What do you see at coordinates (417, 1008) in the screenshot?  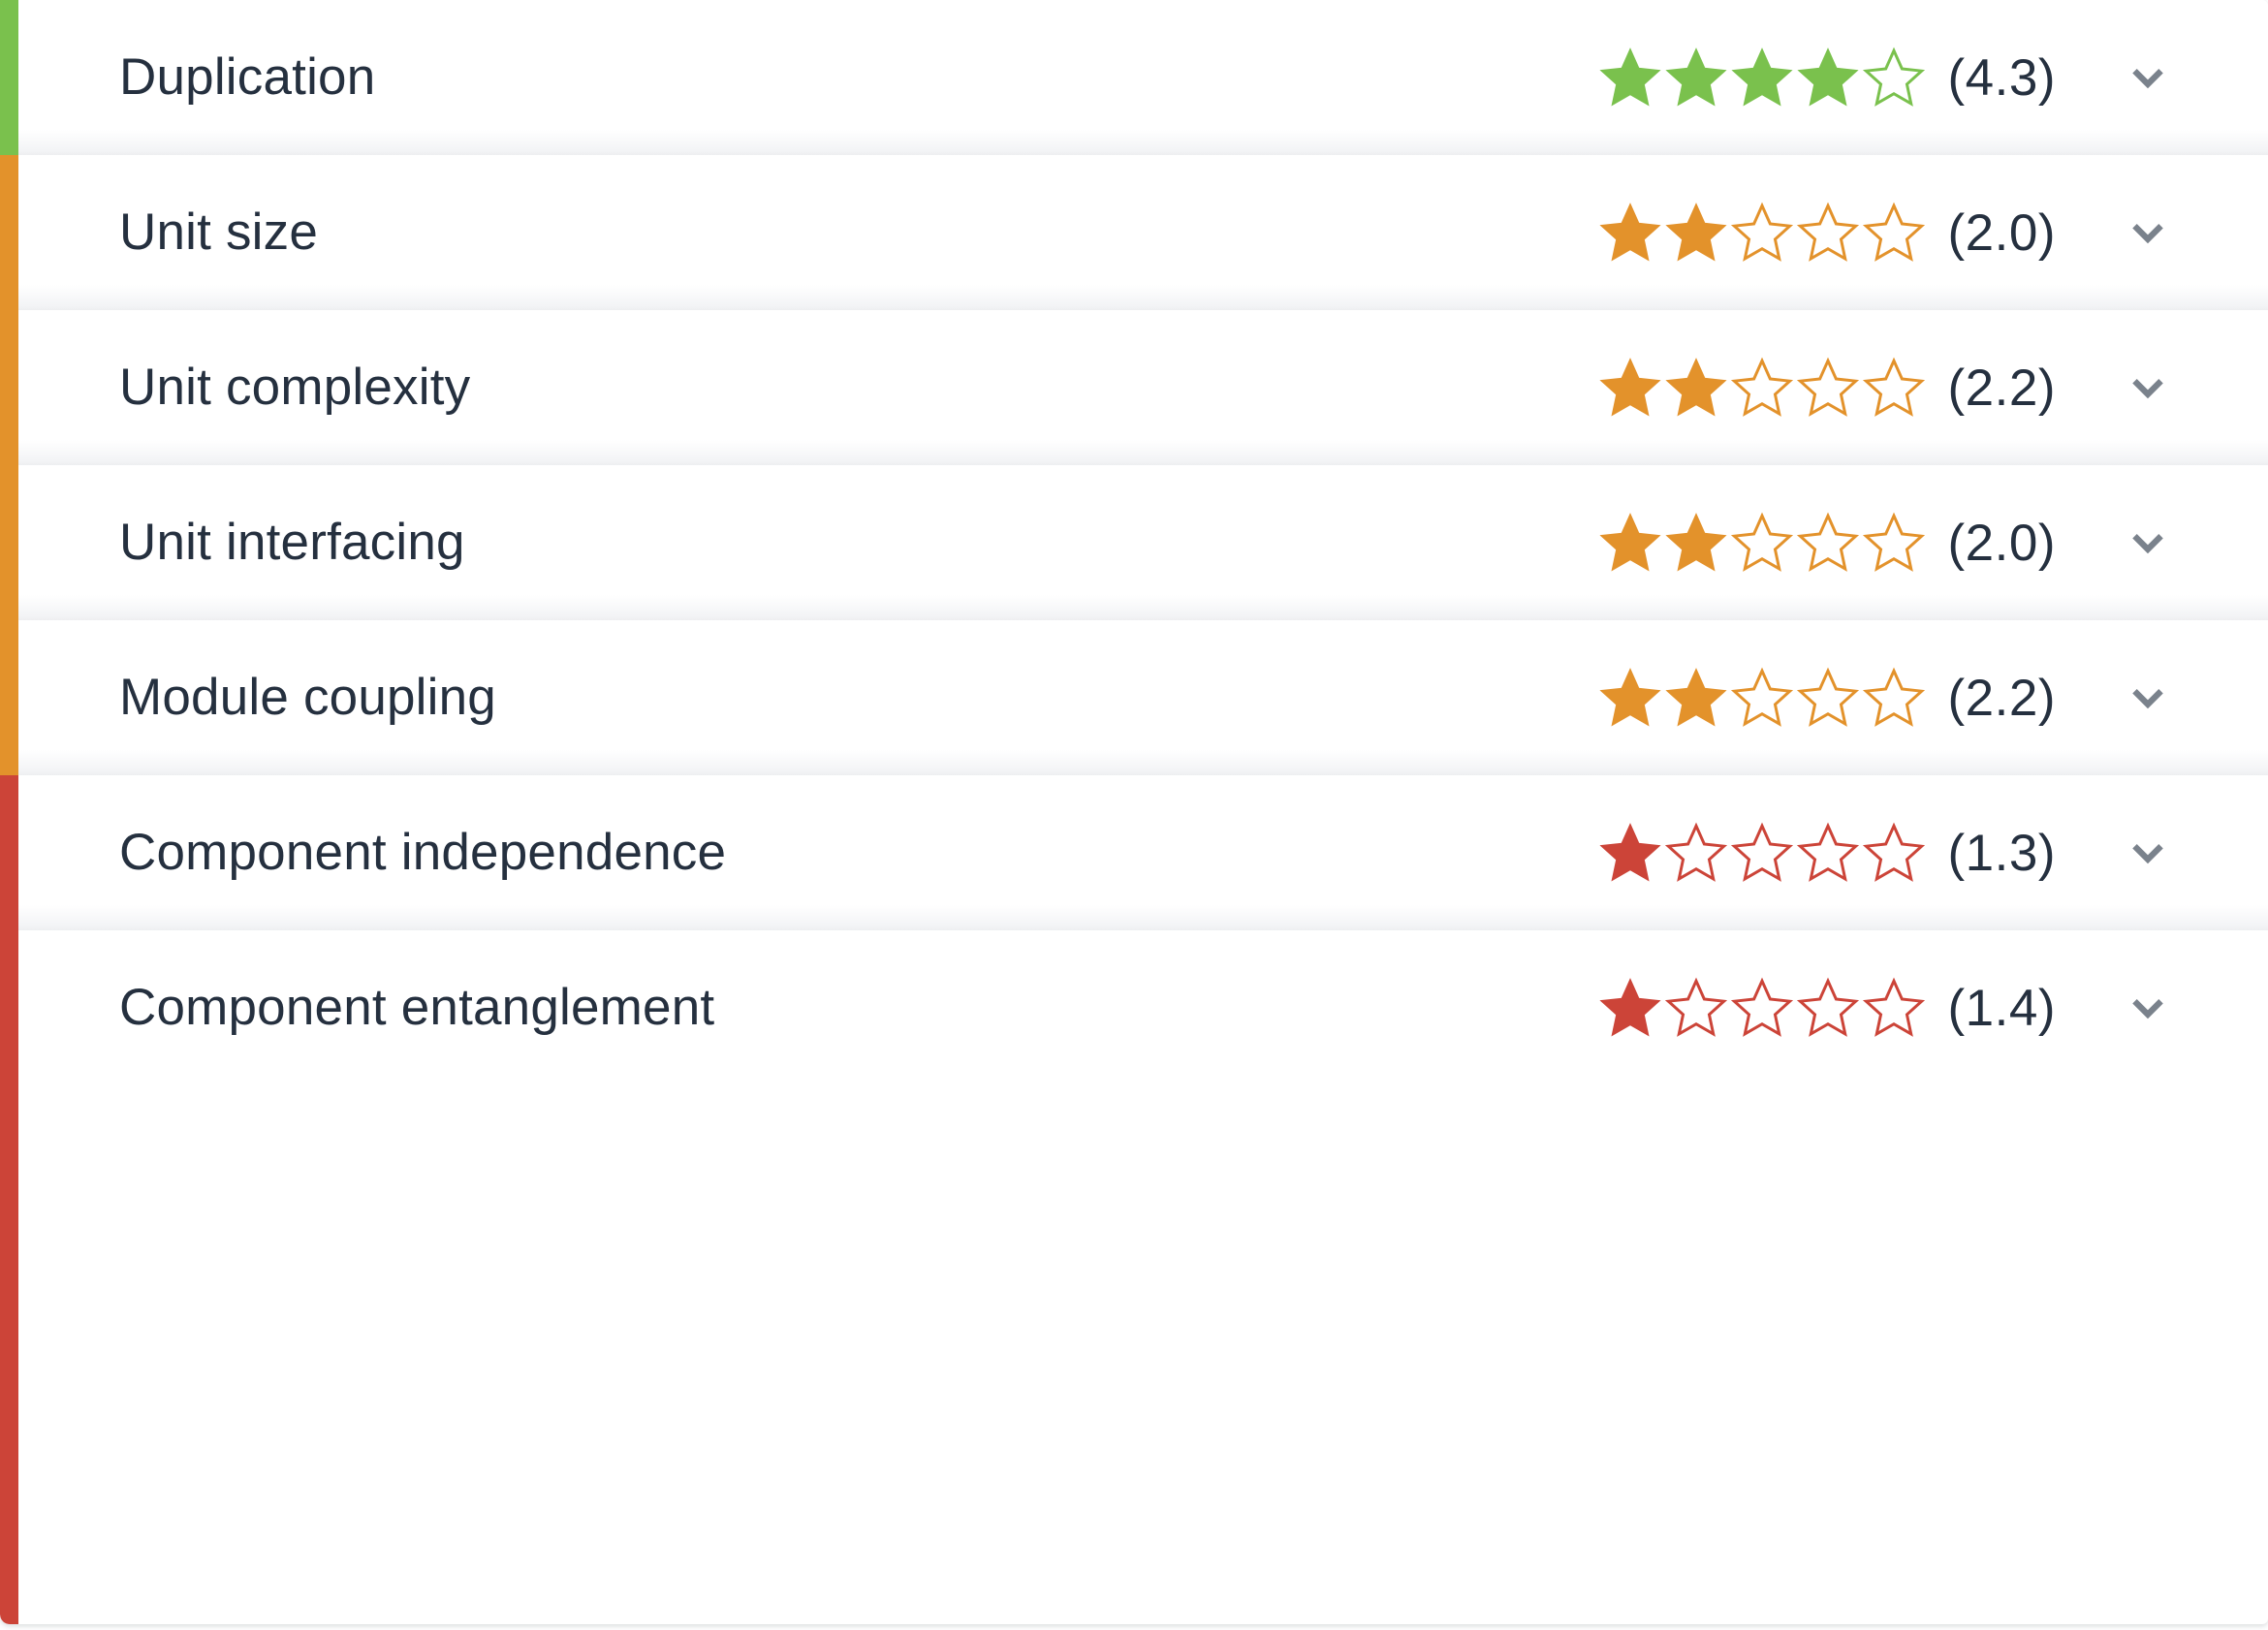 I see `metric-label: Component entanglement` at bounding box center [417, 1008].